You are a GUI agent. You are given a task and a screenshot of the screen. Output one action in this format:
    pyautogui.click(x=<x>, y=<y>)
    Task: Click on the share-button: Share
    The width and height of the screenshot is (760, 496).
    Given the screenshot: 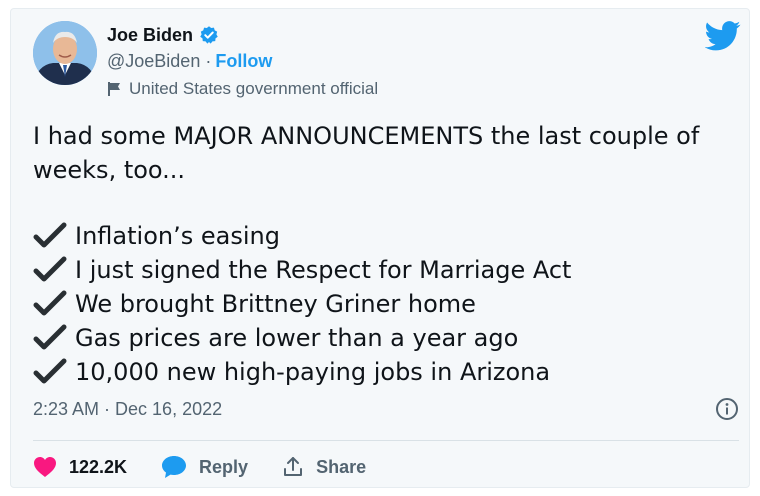 What is the action you would take?
    pyautogui.click(x=324, y=467)
    